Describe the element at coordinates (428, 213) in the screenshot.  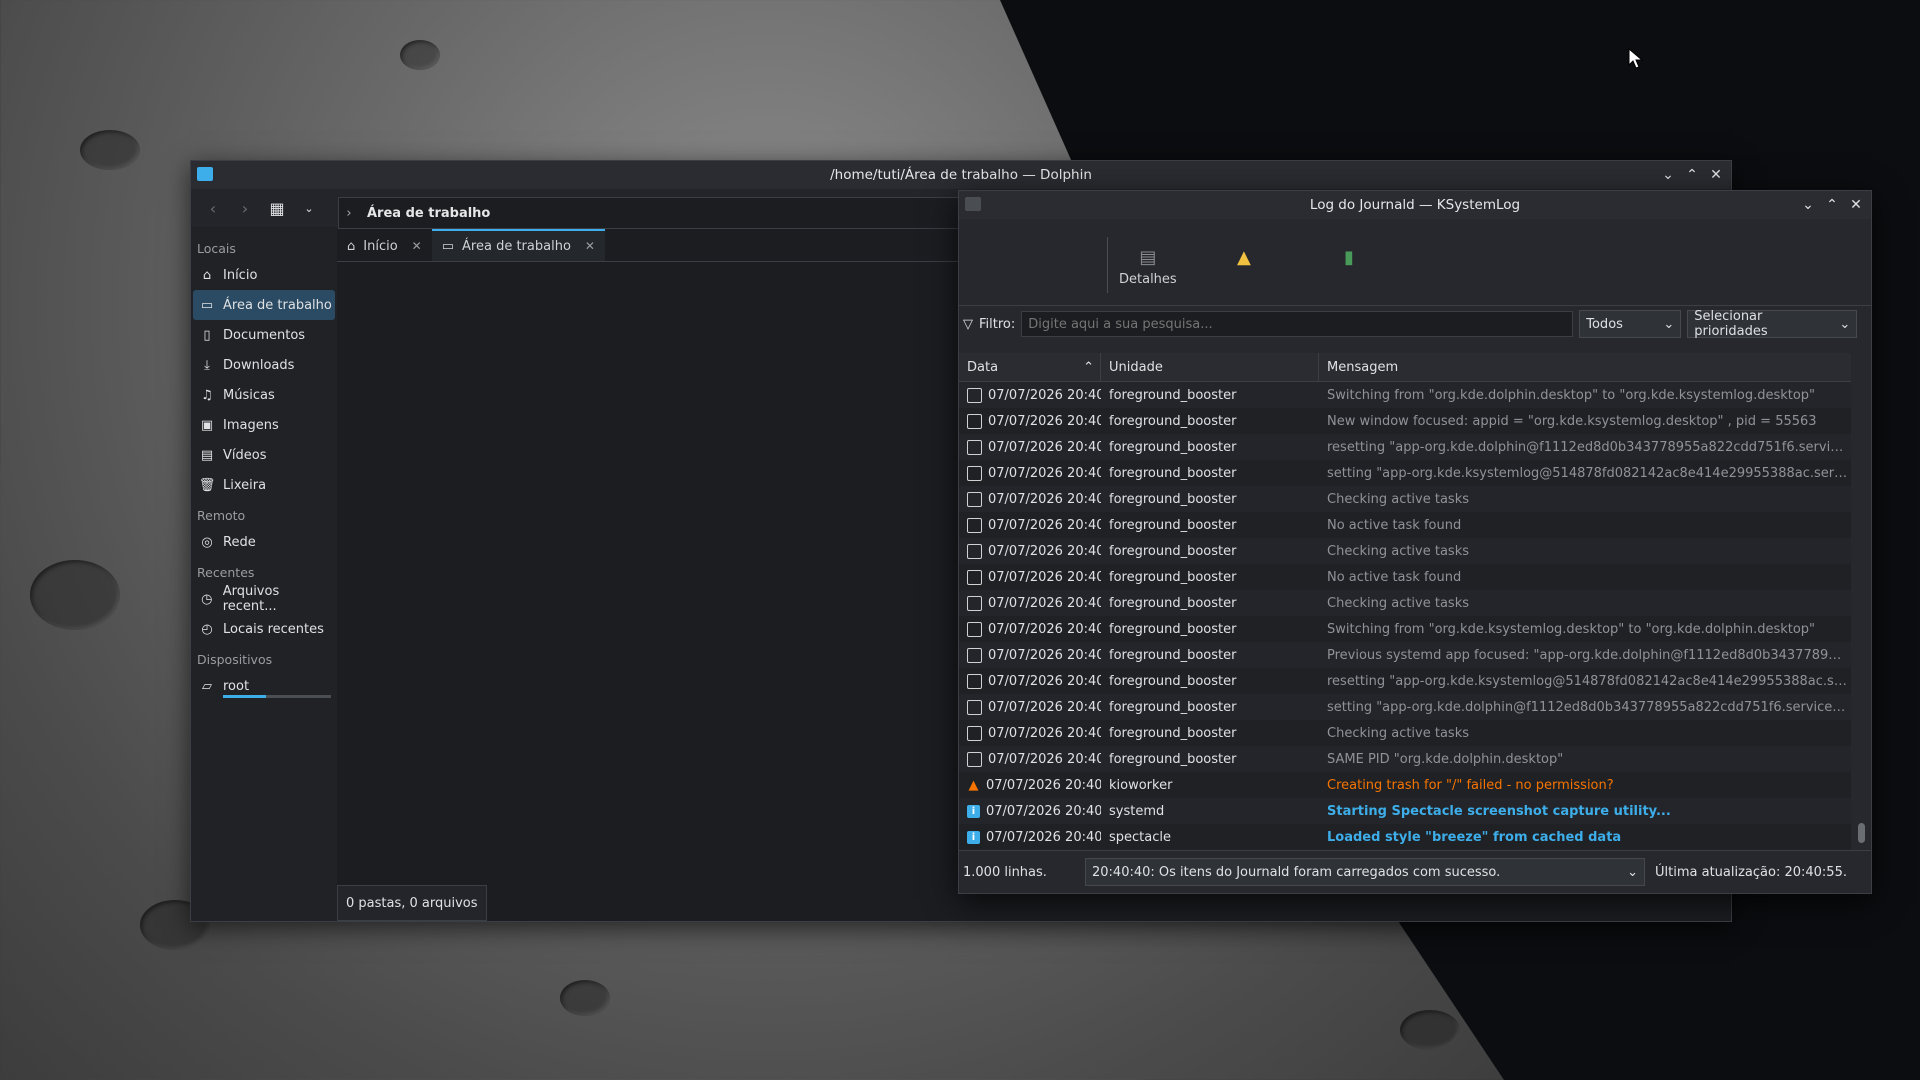
I see `breadcrumb: Área de trabalho` at that location.